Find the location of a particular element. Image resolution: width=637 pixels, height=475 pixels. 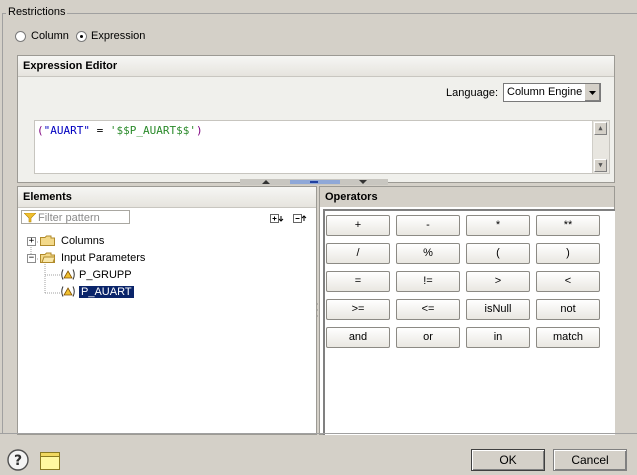

horizontal-splitter is located at coordinates (314, 182).